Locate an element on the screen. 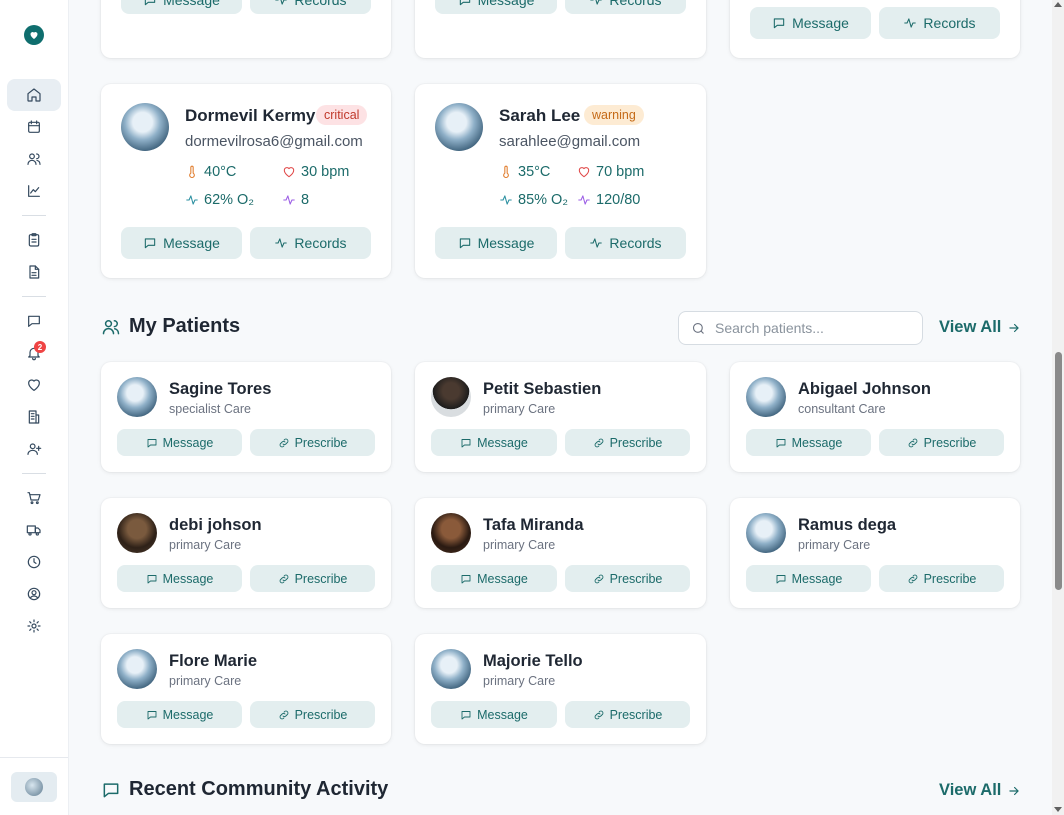 The image size is (1064, 815). pulse-vital: 8 is located at coordinates (295, 200).